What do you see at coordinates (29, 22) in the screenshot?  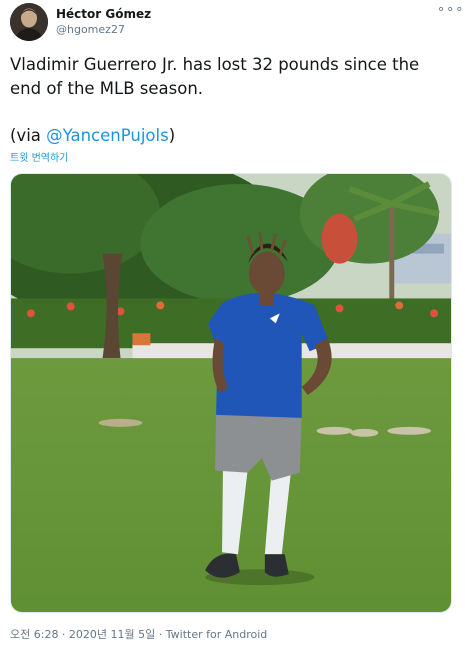 I see `avatar` at bounding box center [29, 22].